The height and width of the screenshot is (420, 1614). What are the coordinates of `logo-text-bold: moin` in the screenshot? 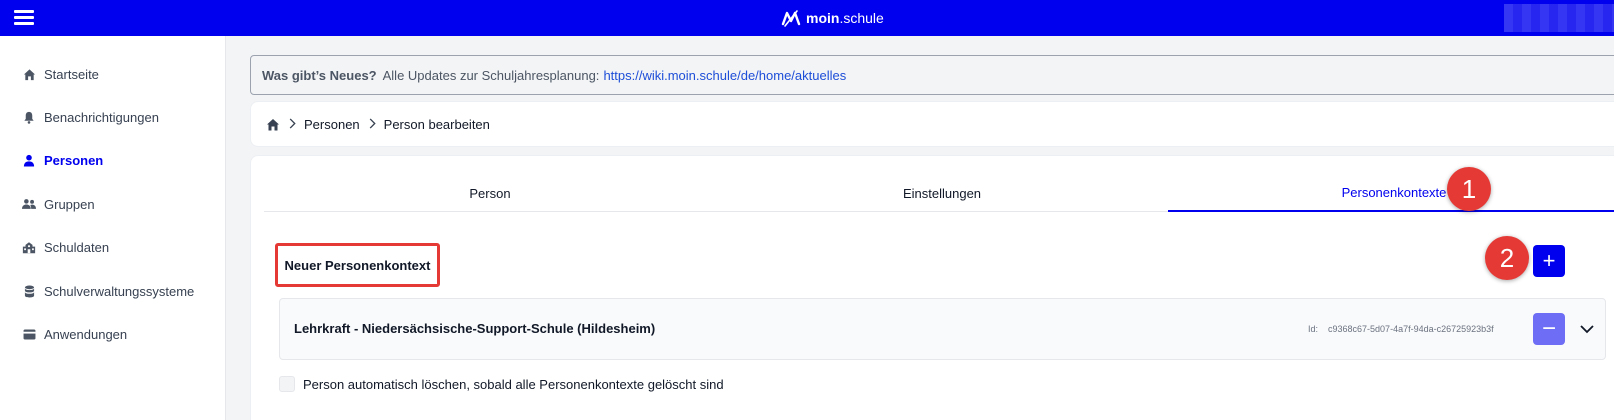 It's located at (823, 18).